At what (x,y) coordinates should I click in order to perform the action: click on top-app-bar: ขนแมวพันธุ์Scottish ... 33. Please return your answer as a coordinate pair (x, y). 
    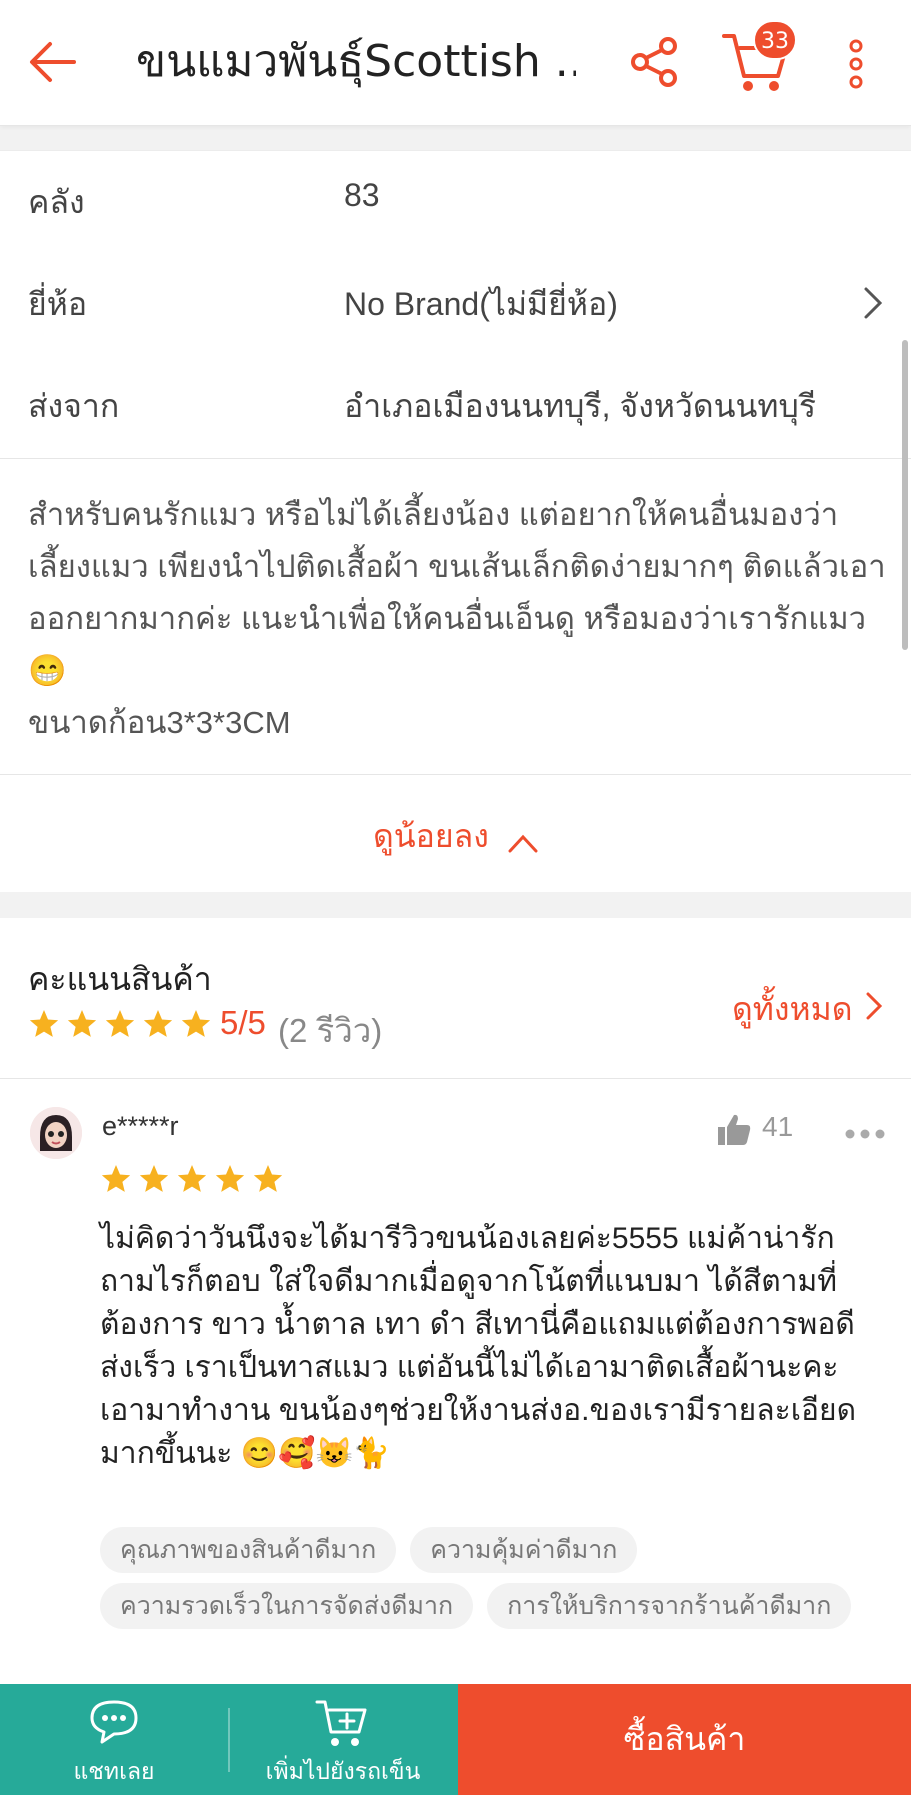
    Looking at the image, I should click on (455, 63).